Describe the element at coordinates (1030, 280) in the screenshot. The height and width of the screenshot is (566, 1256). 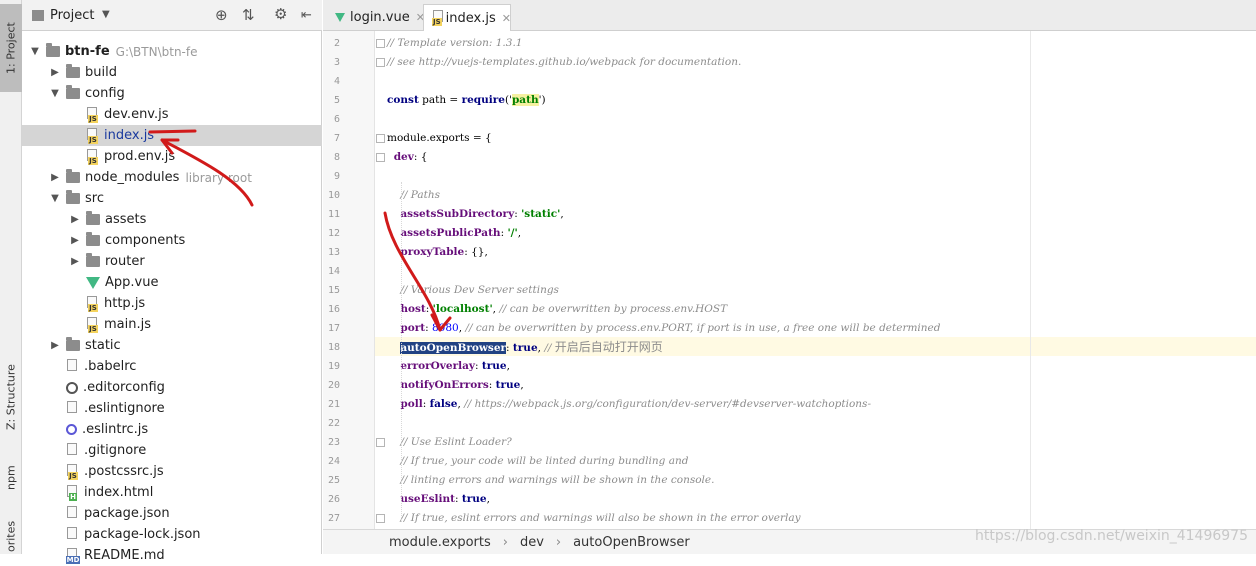
I see `right-margin-guide` at that location.